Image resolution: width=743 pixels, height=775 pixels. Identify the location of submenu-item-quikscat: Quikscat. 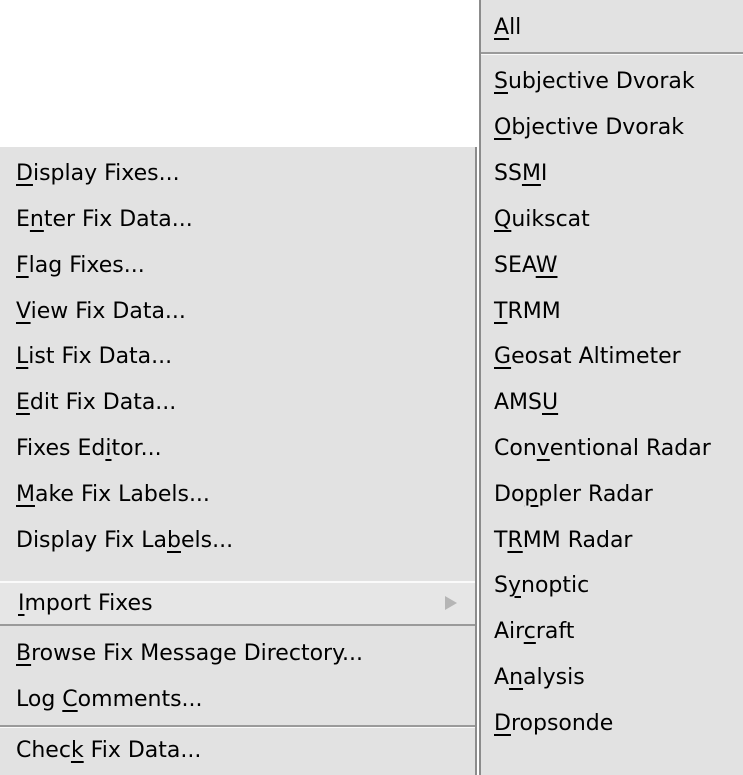
(612, 219).